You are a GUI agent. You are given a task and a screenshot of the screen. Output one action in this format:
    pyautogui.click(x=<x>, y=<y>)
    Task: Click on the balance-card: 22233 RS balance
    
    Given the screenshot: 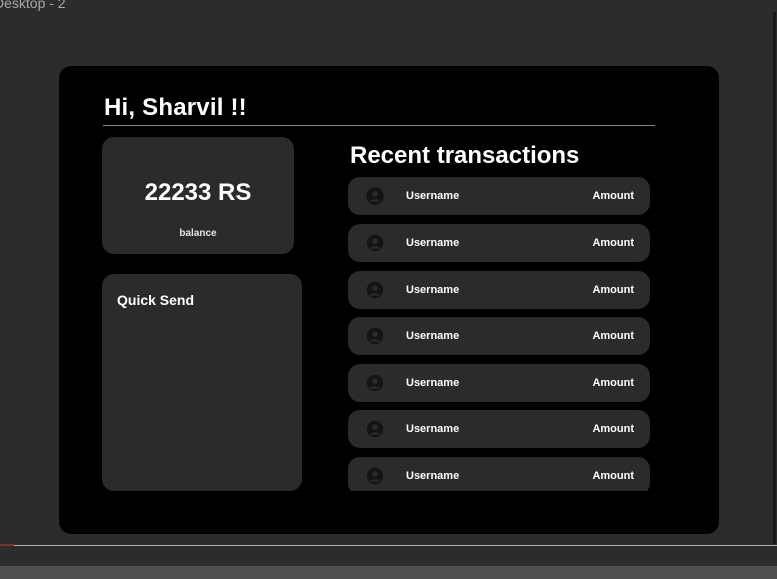 What is the action you would take?
    pyautogui.click(x=198, y=195)
    